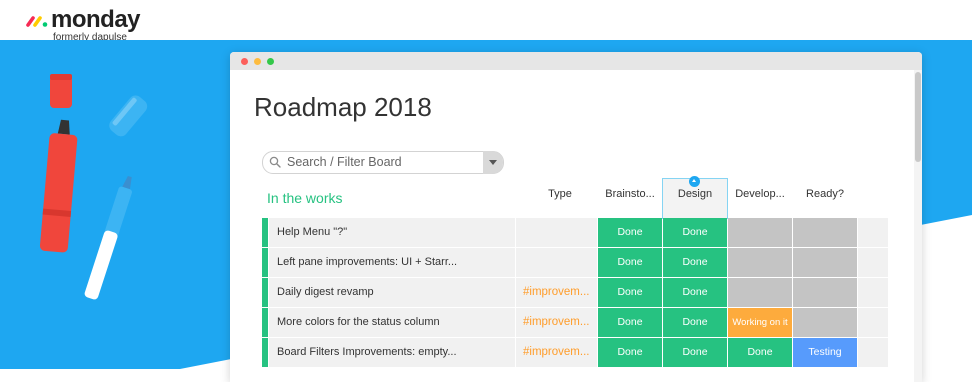 The image size is (972, 382). I want to click on board-title: Roadmap 2018, so click(343, 107).